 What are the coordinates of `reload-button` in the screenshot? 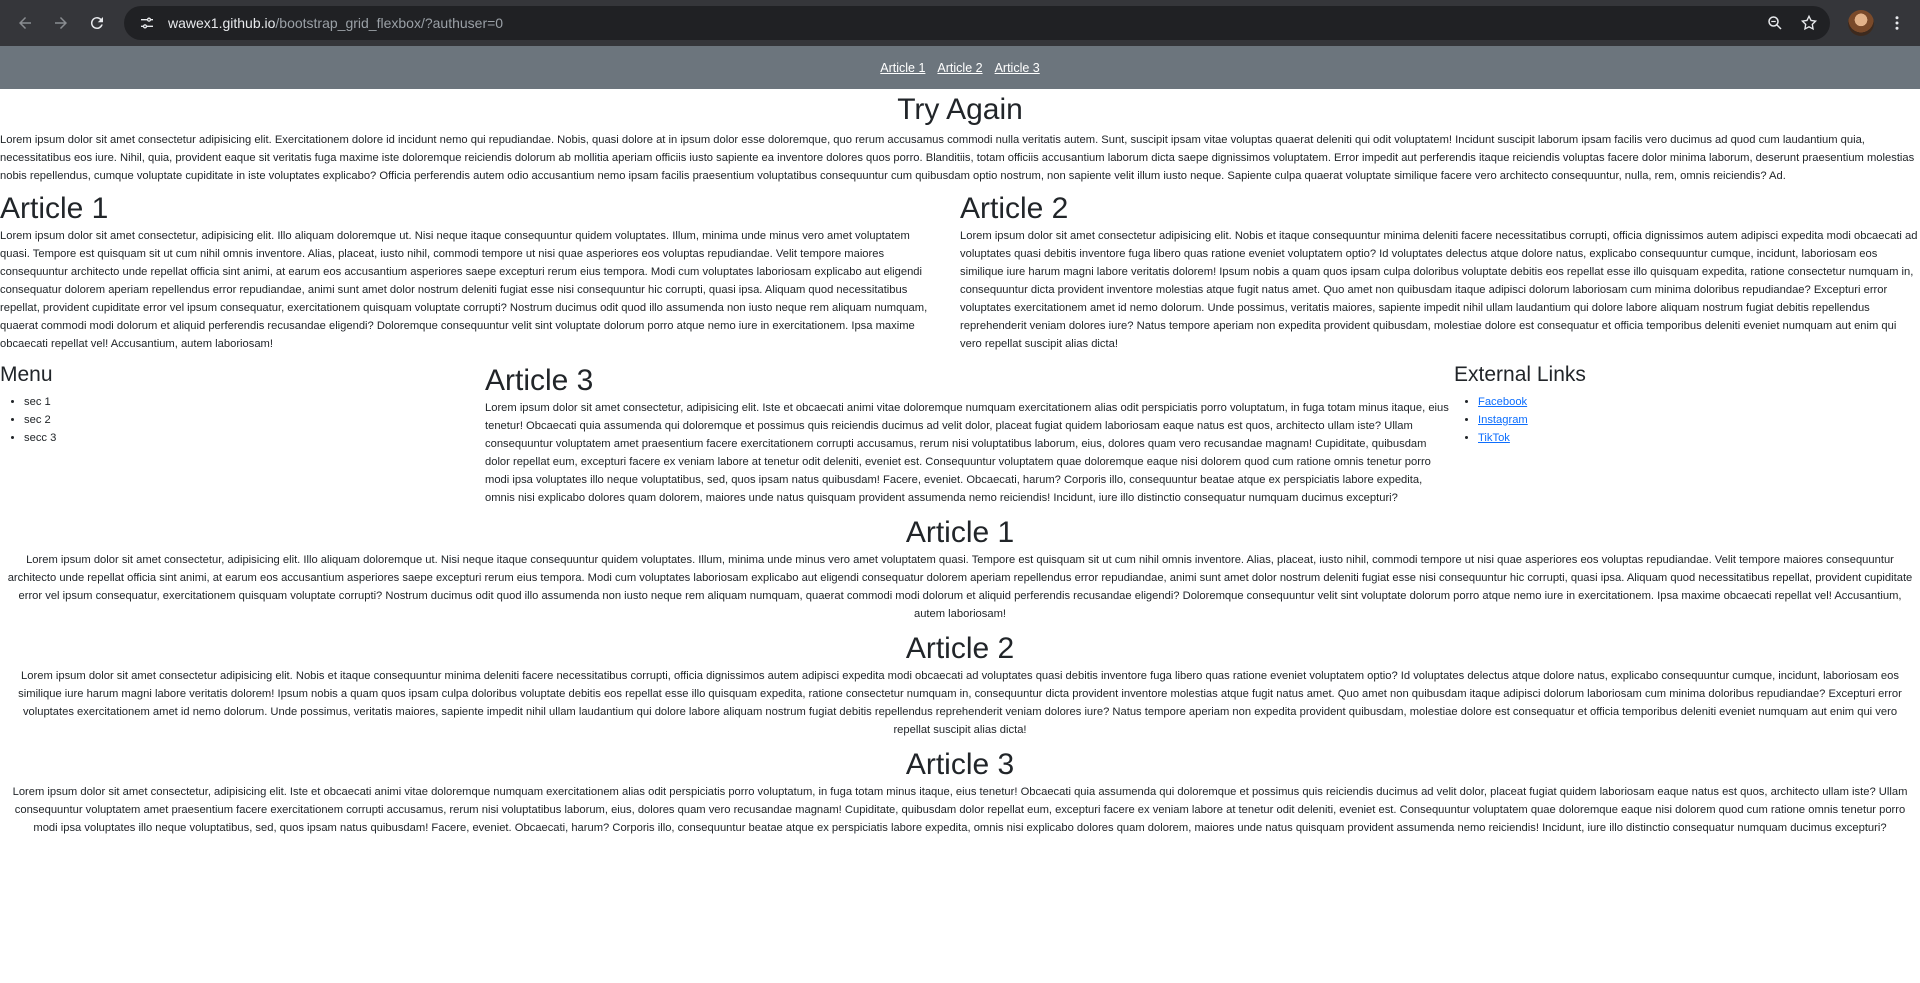 It's located at (97, 23).